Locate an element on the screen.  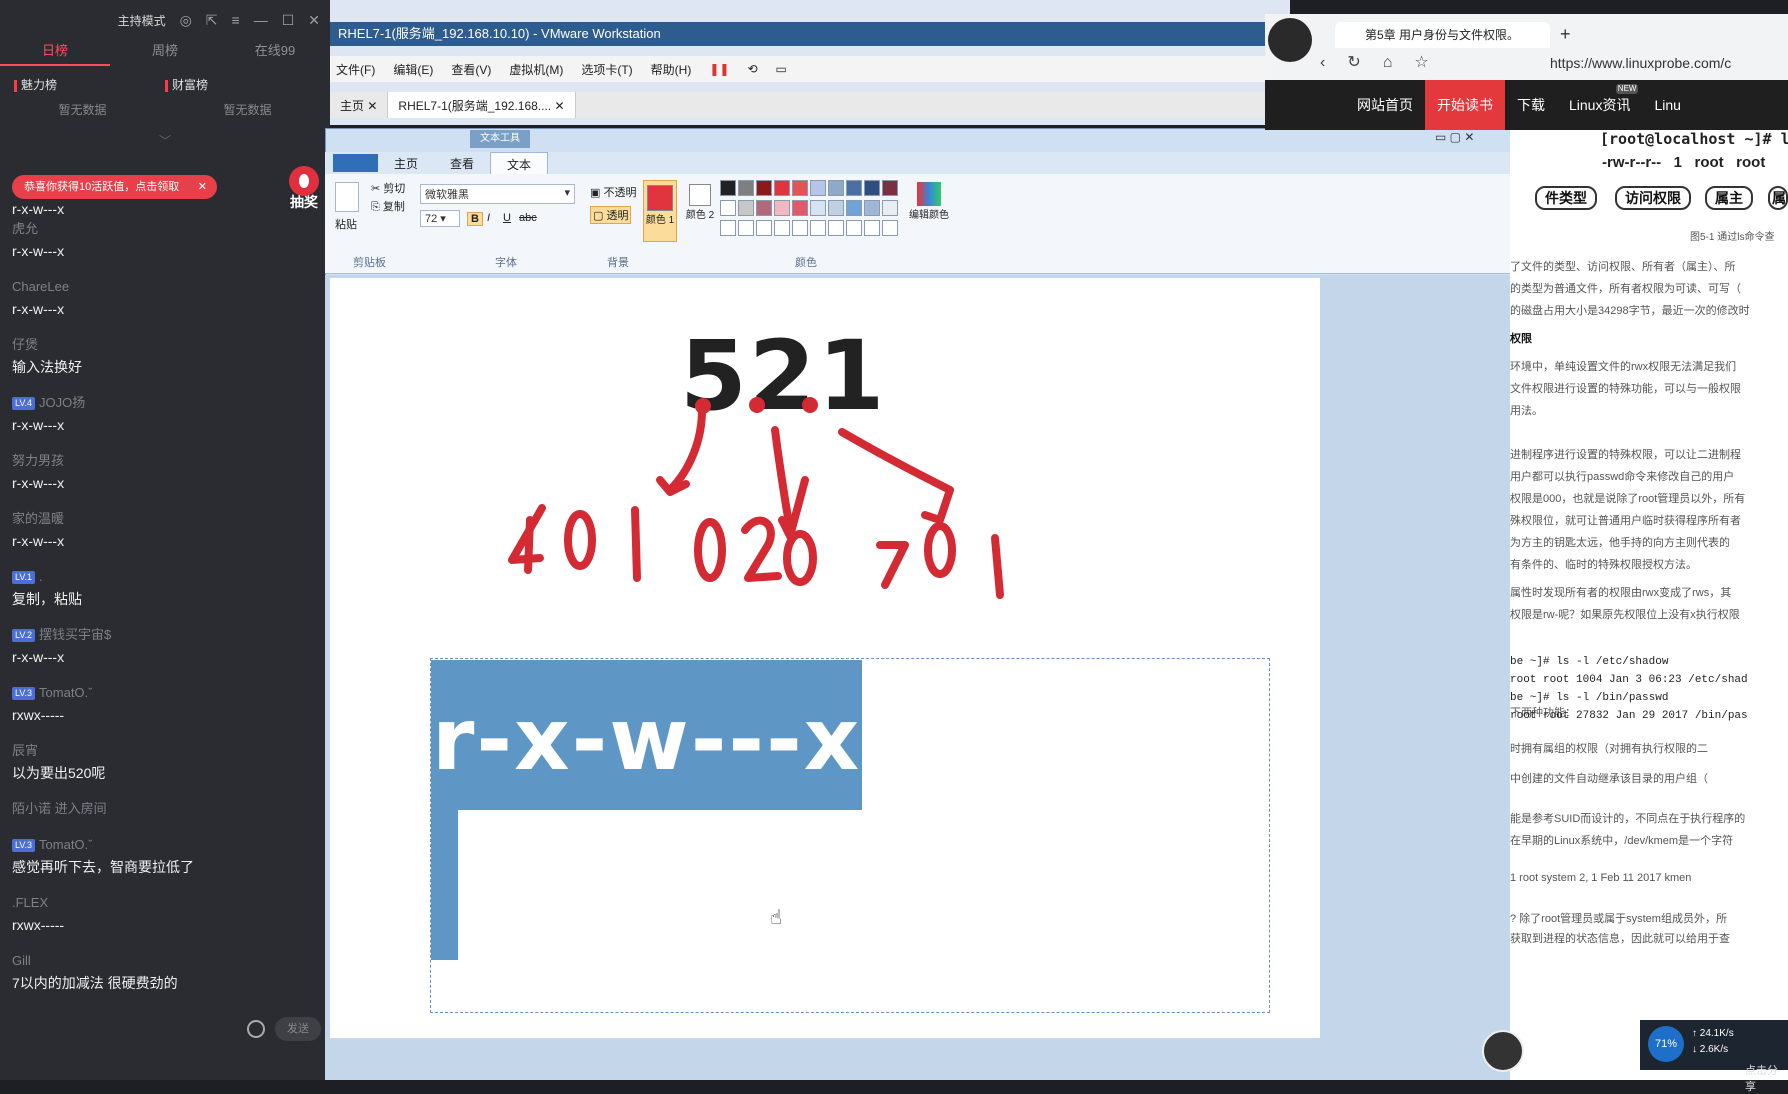
nav-news: Linux资讯 NEW is located at coordinates (1599, 105).